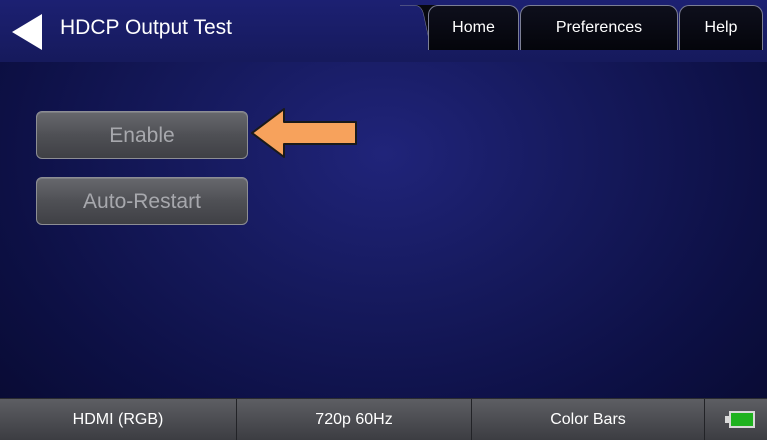 The height and width of the screenshot is (440, 767). I want to click on status-battery, so click(736, 419).